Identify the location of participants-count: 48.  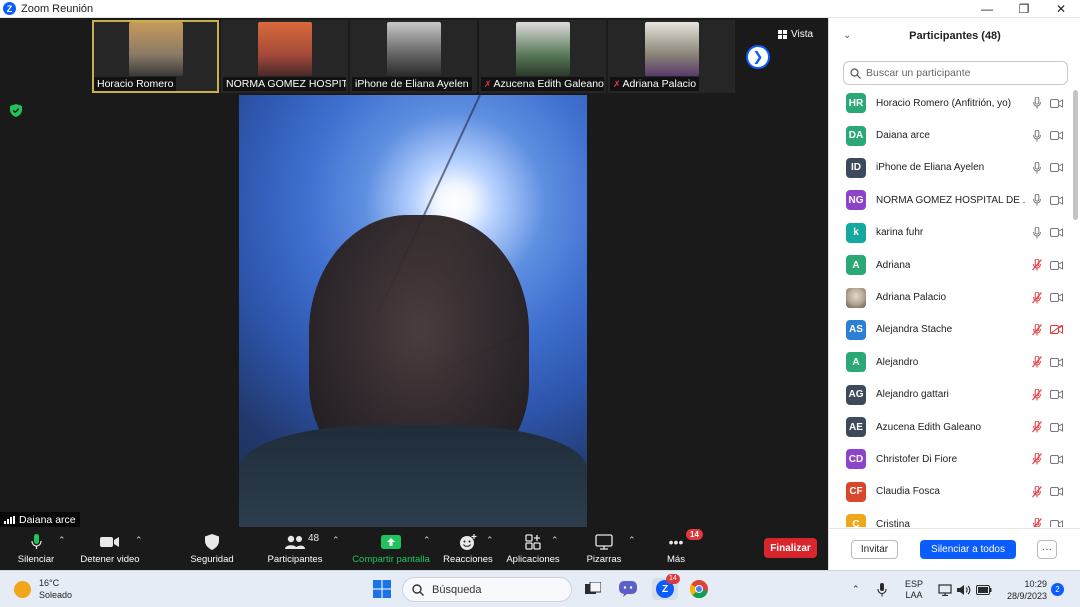
(314, 538).